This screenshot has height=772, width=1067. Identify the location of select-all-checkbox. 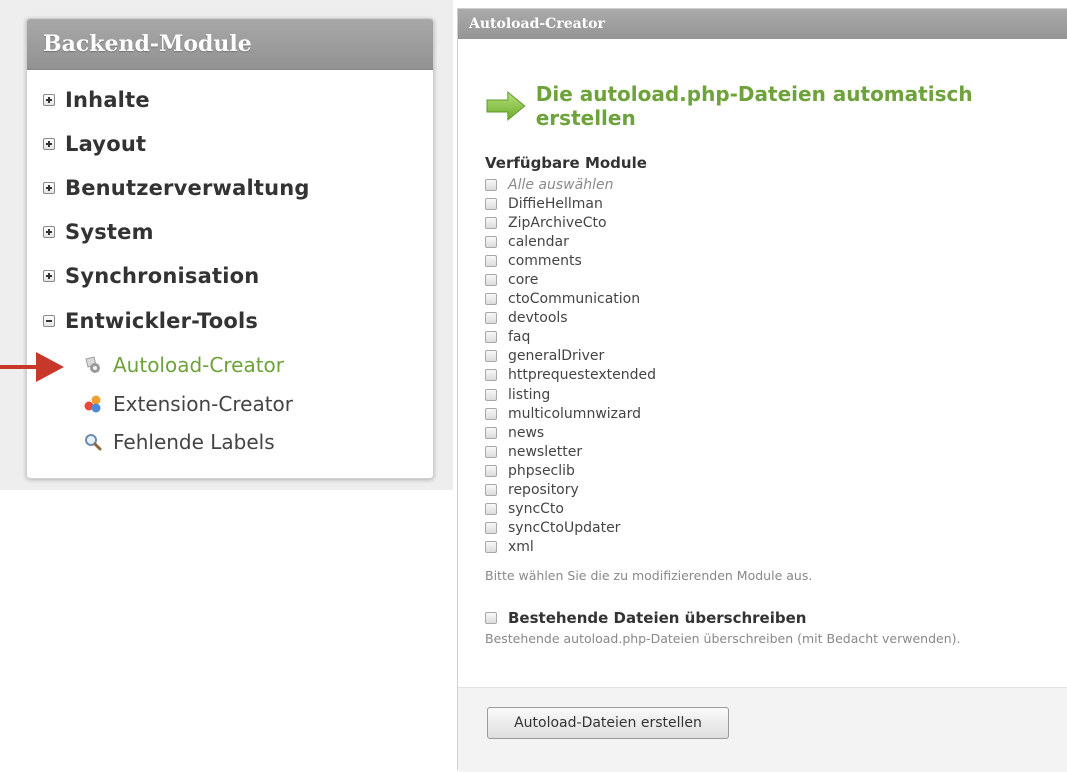
(491, 184).